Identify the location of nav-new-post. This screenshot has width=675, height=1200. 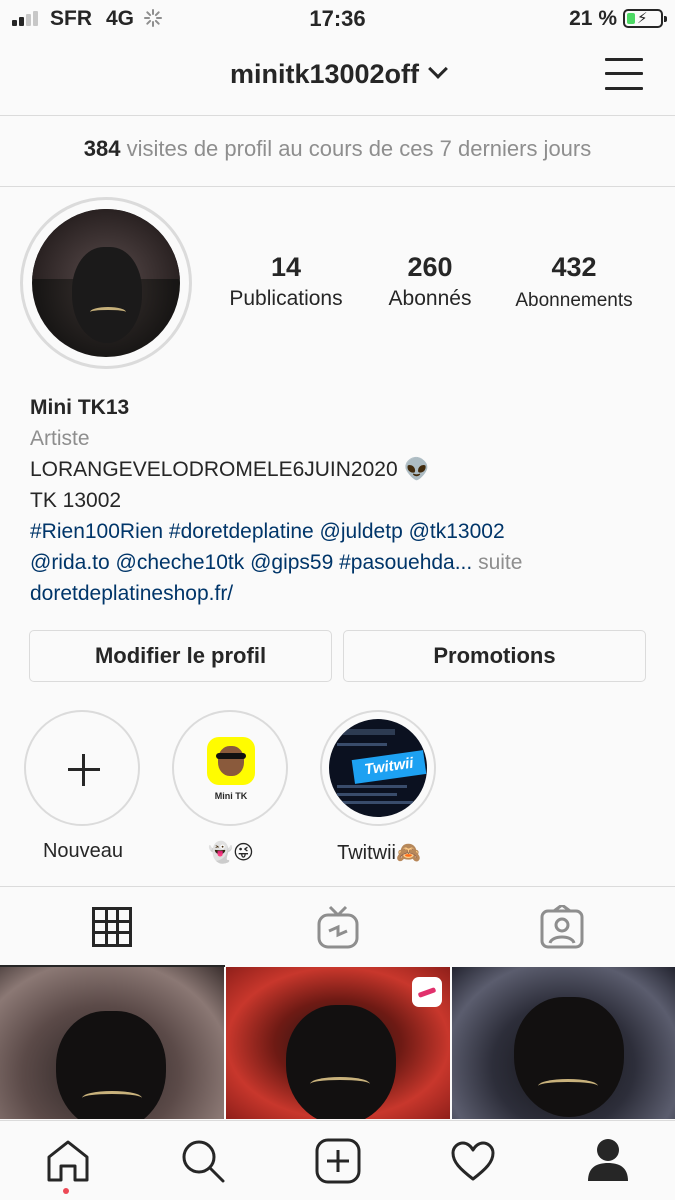
(337, 1160).